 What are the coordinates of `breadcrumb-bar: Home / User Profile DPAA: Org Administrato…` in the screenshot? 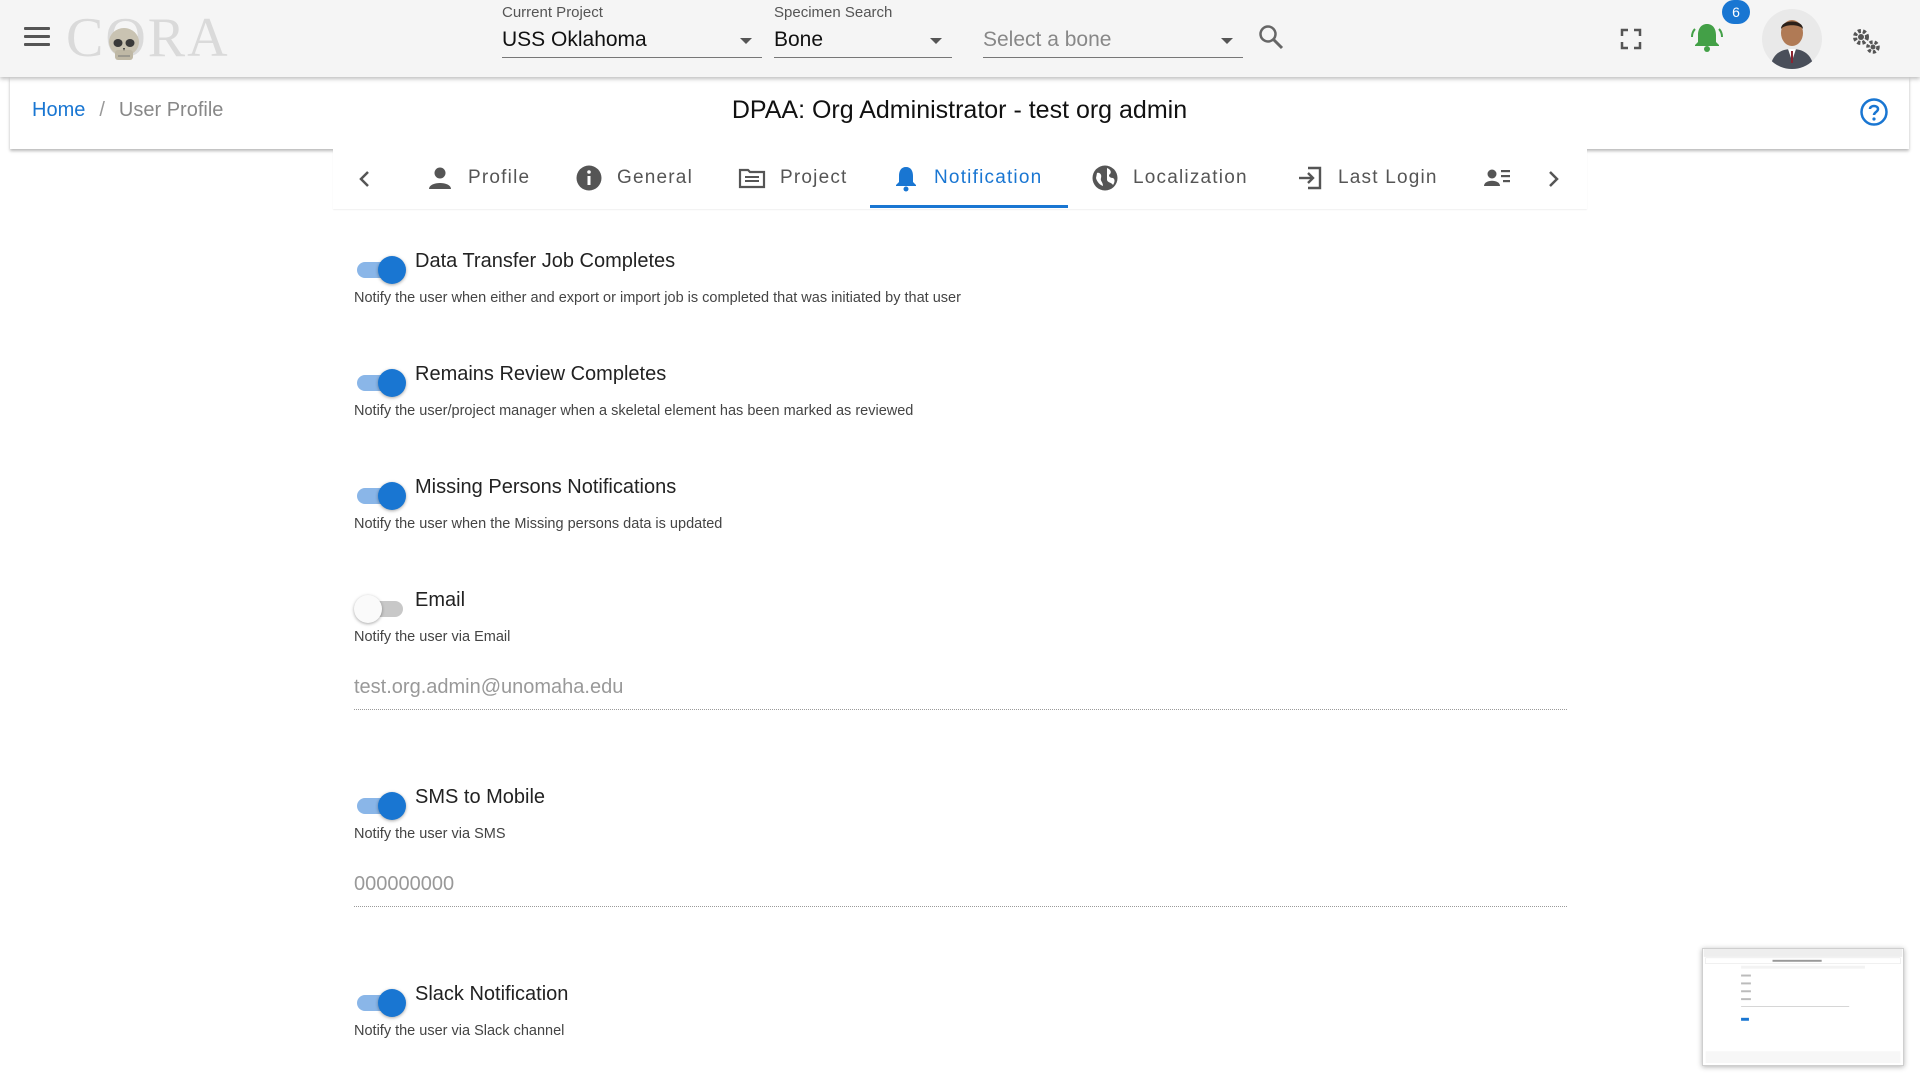 It's located at (959, 113).